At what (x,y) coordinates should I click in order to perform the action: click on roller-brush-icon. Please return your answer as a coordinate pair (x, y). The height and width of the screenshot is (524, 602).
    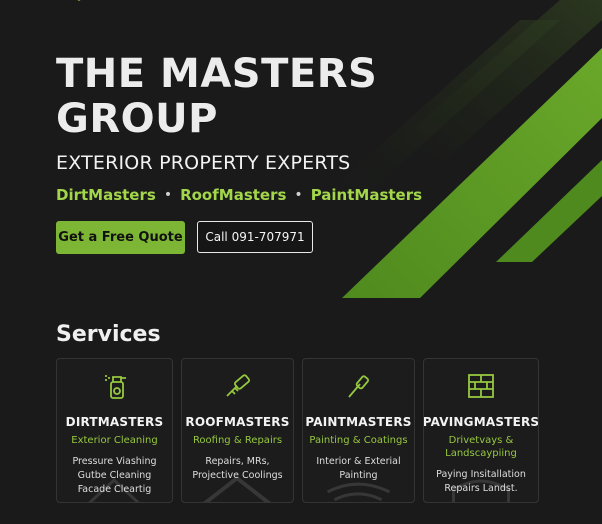
    Looking at the image, I should click on (238, 386).